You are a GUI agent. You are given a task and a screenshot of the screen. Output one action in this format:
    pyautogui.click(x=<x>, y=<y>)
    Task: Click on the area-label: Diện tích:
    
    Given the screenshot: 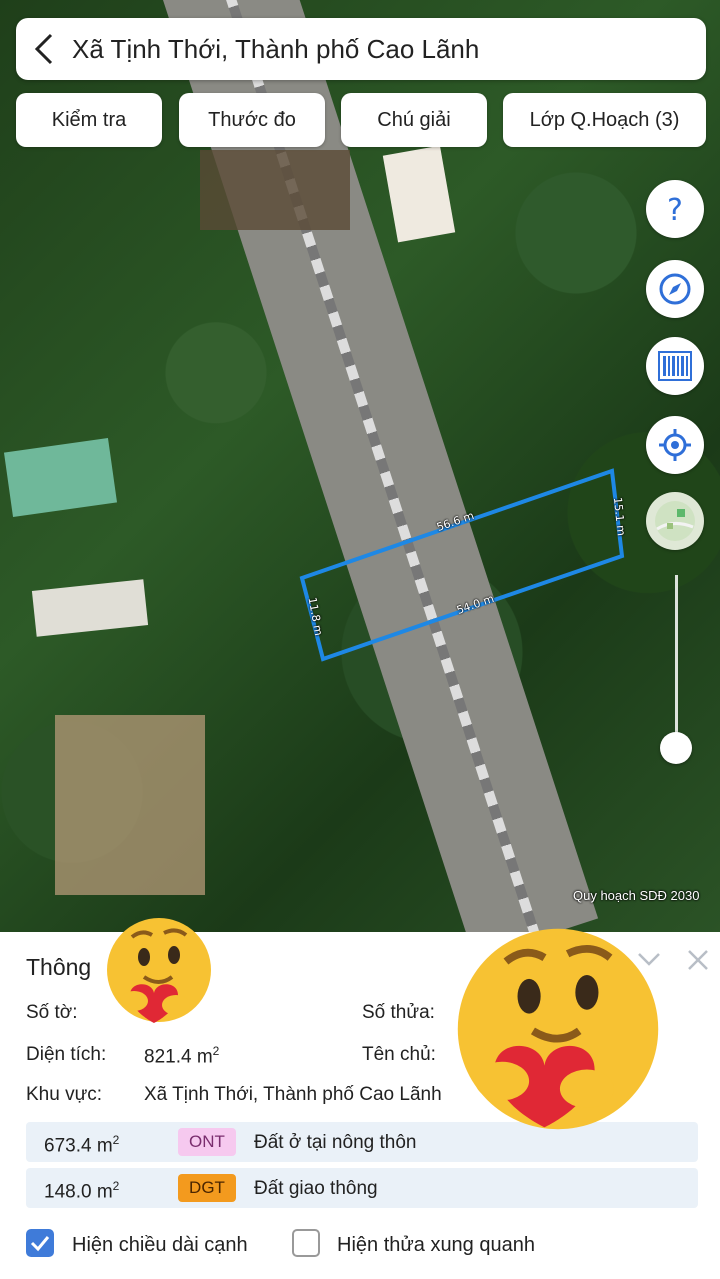 What is the action you would take?
    pyautogui.click(x=66, y=1054)
    